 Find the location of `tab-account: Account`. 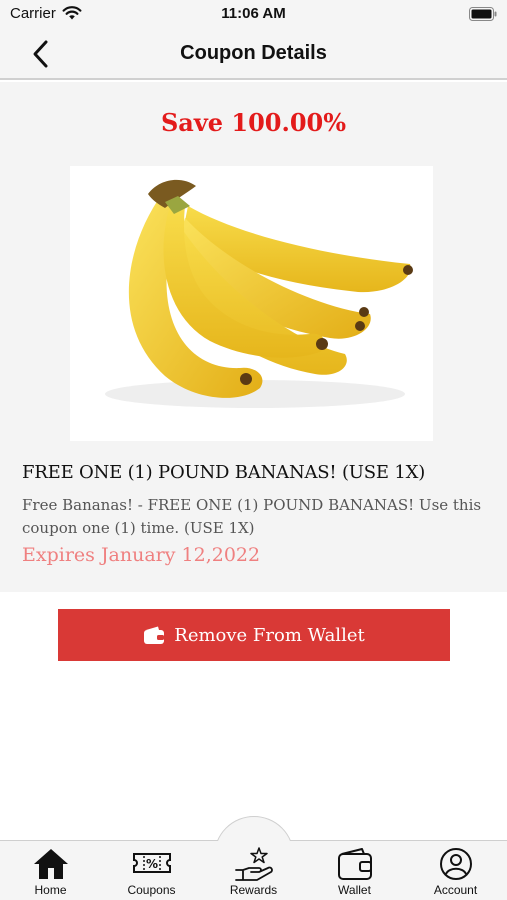

tab-account: Account is located at coordinates (455, 870).